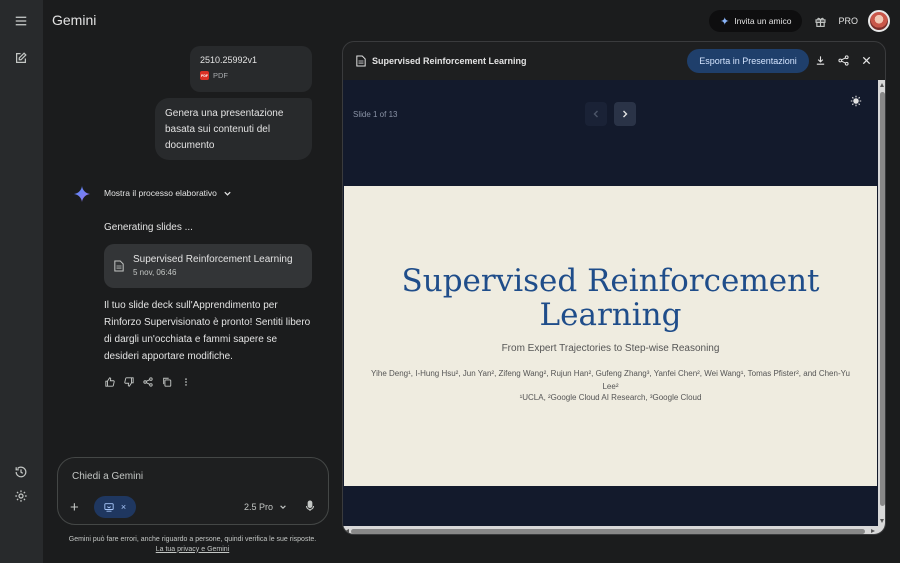 Image resolution: width=900 pixels, height=563 pixels. What do you see at coordinates (375, 114) in the screenshot?
I see `slide-counter: Slide 1 of 13` at bounding box center [375, 114].